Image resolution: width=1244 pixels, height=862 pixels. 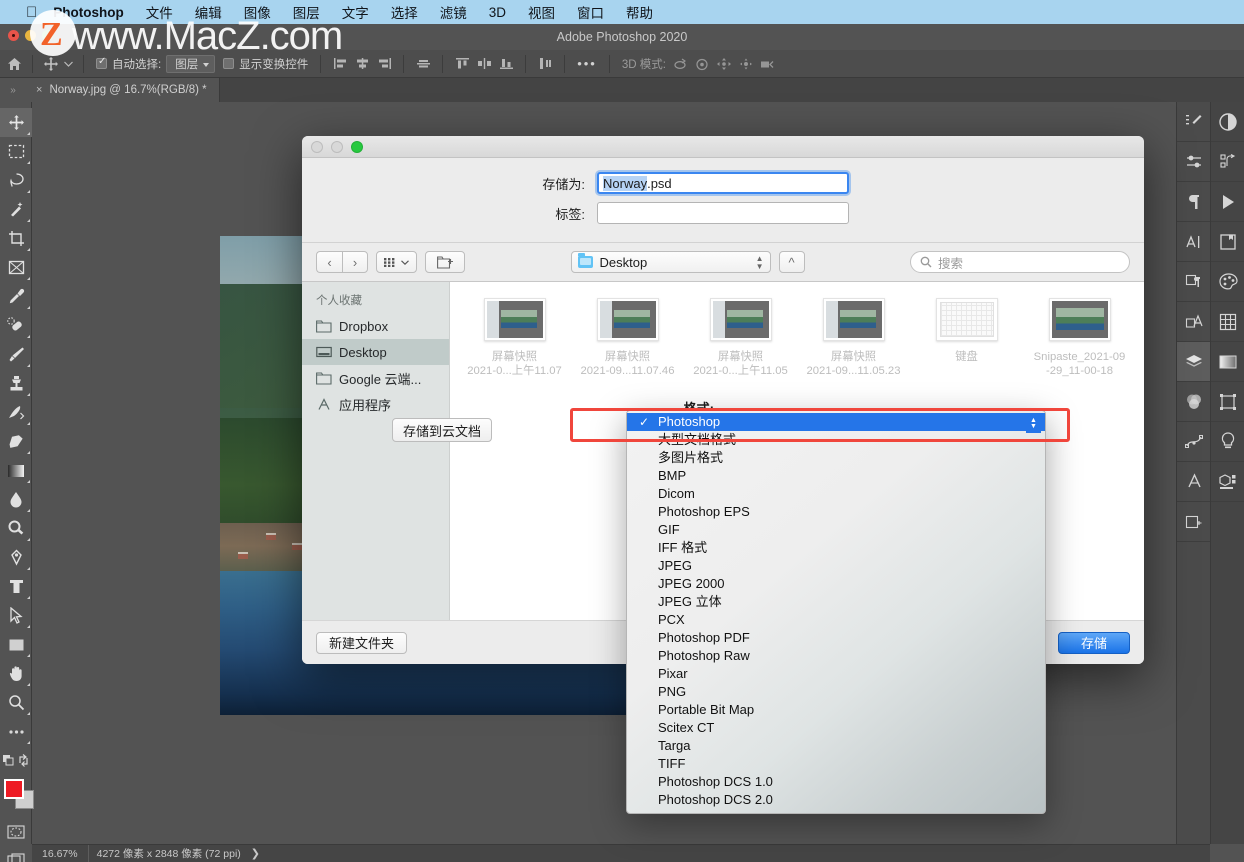 What do you see at coordinates (1194, 202) in the screenshot?
I see `paragraph-icon` at bounding box center [1194, 202].